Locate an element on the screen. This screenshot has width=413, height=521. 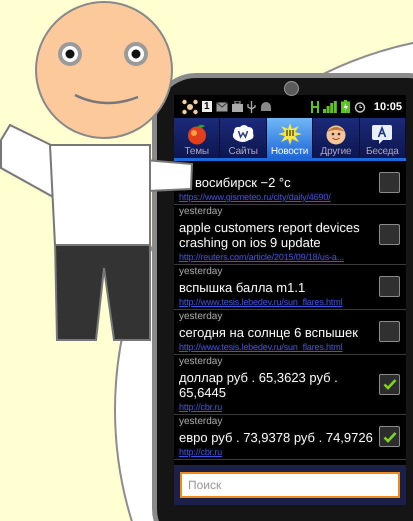
alarm-clock-icon is located at coordinates (360, 106).